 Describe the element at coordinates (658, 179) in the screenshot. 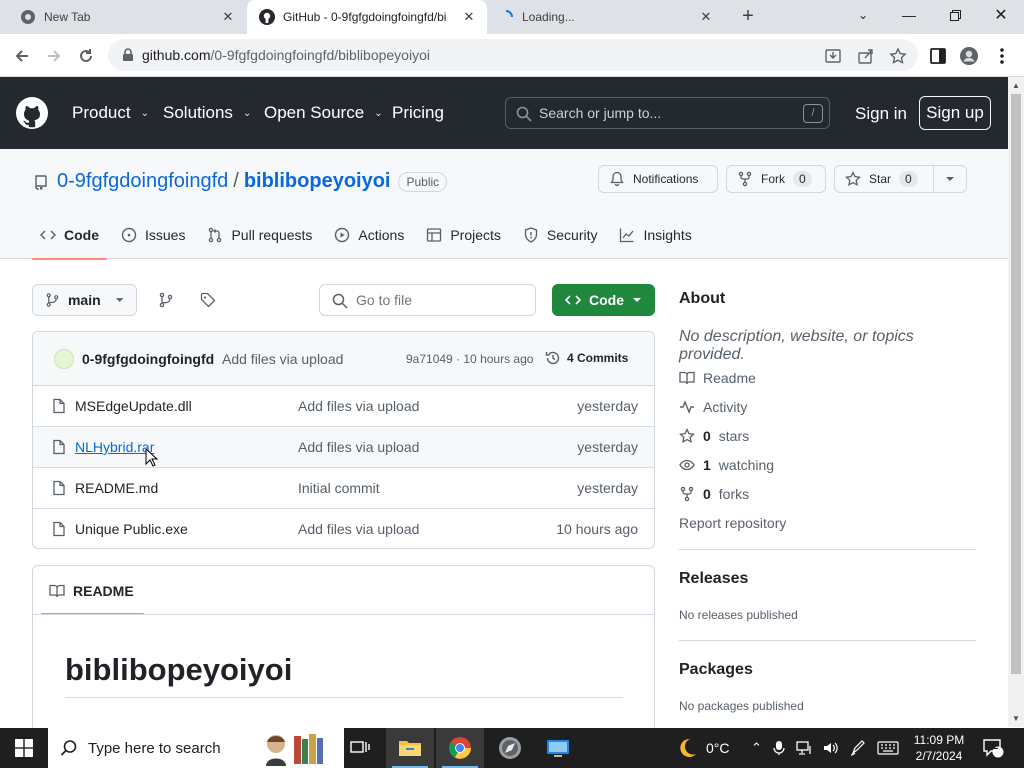

I see `notifications-button: Notifications` at that location.